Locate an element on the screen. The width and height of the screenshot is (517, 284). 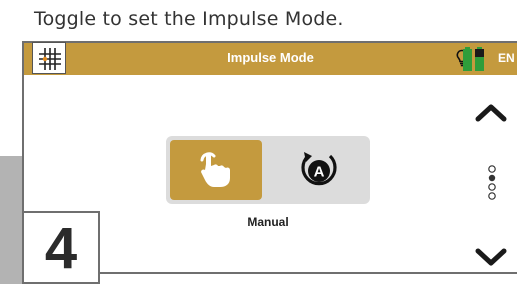
side-bar-decoration is located at coordinates (11, 220).